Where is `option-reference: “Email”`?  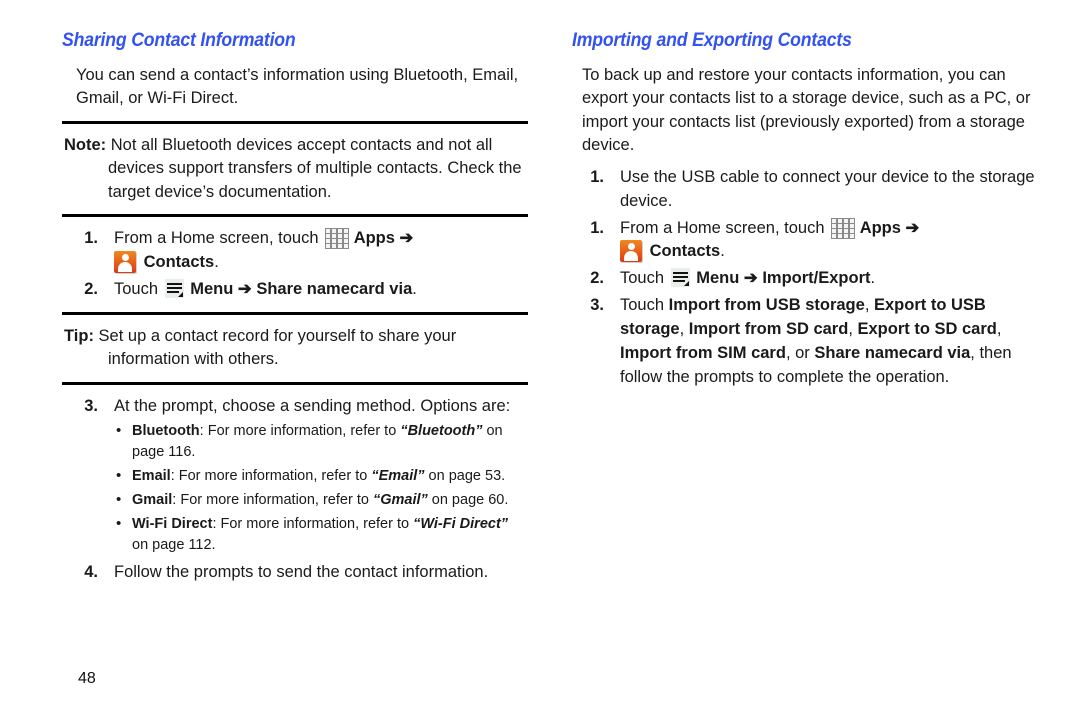
option-reference: “Email” is located at coordinates (398, 476).